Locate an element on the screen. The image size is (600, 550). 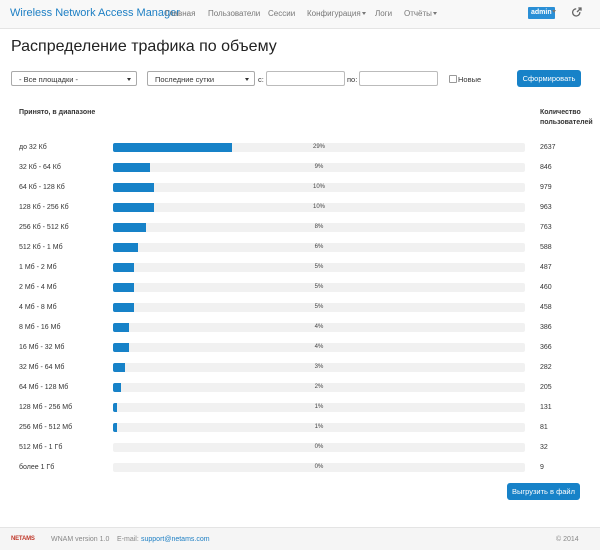
nav-item-sessions: Сессии is located at coordinates (281, 13).